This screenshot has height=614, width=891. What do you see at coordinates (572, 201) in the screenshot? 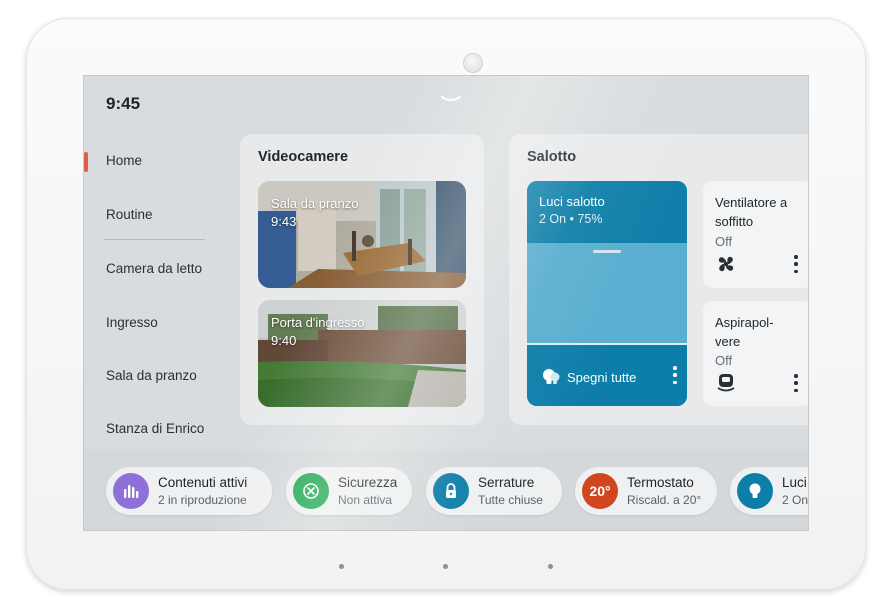
I see `lights-name: Luci salotto` at bounding box center [572, 201].